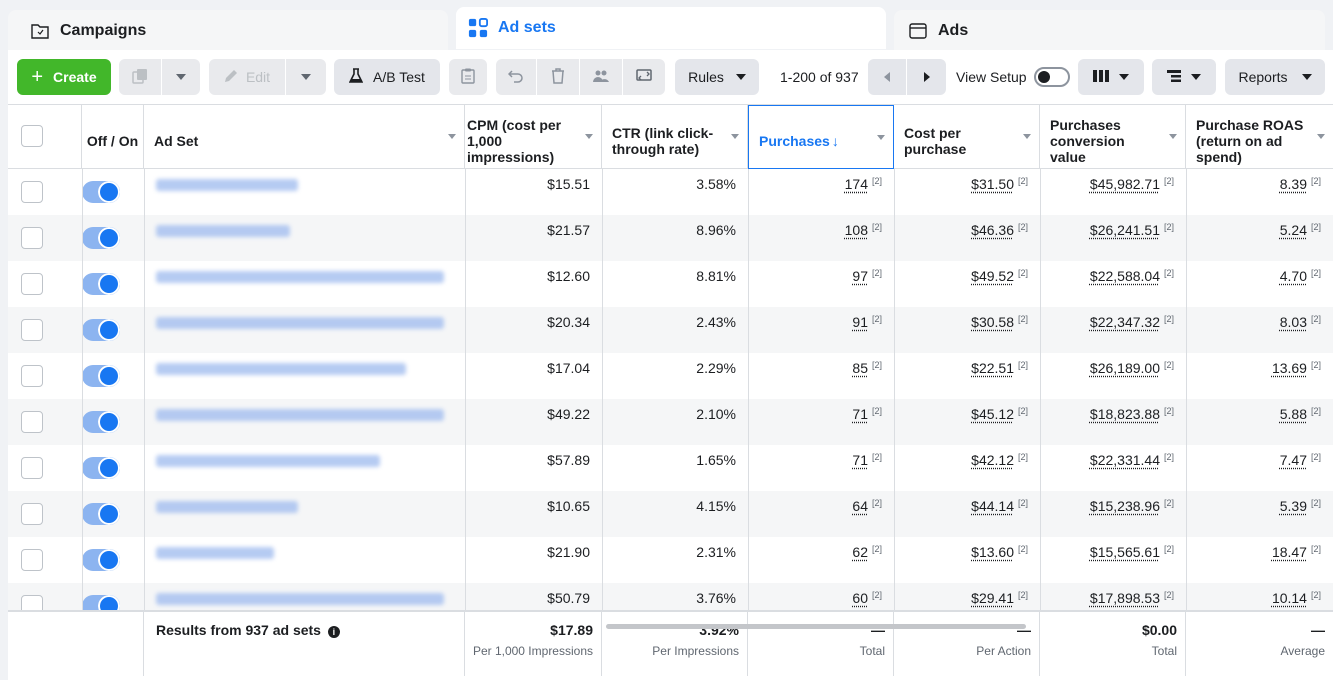 The width and height of the screenshot is (1333, 680). I want to click on prev-page-button, so click(887, 77).